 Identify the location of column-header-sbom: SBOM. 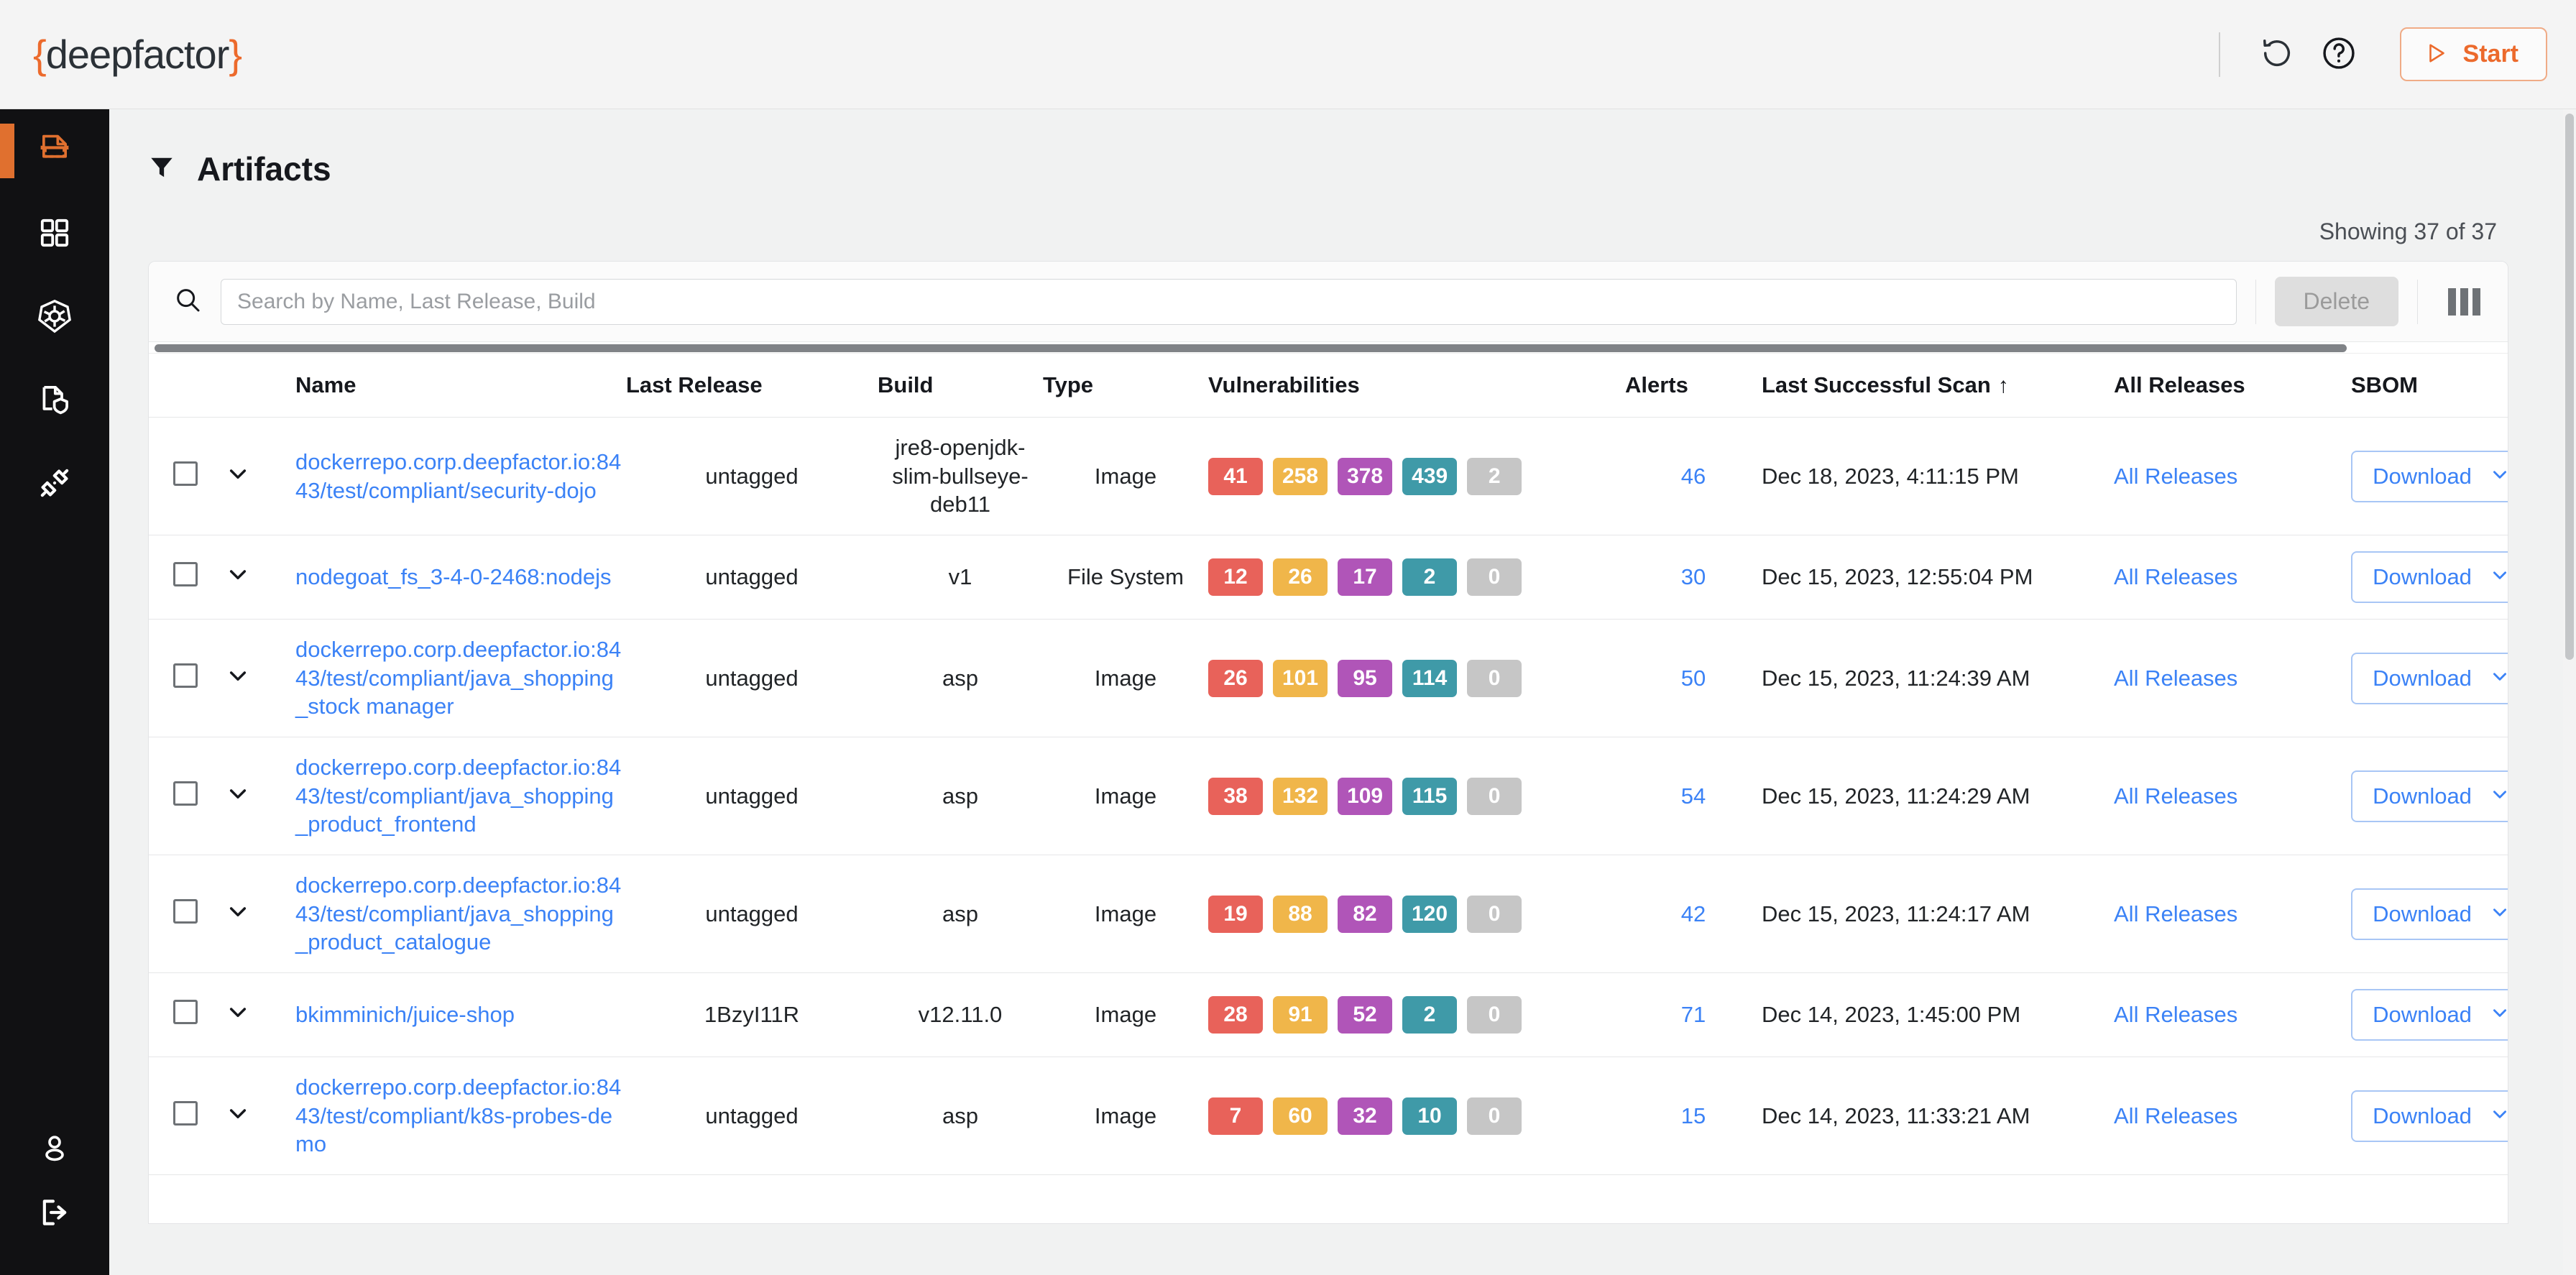
(2429, 386).